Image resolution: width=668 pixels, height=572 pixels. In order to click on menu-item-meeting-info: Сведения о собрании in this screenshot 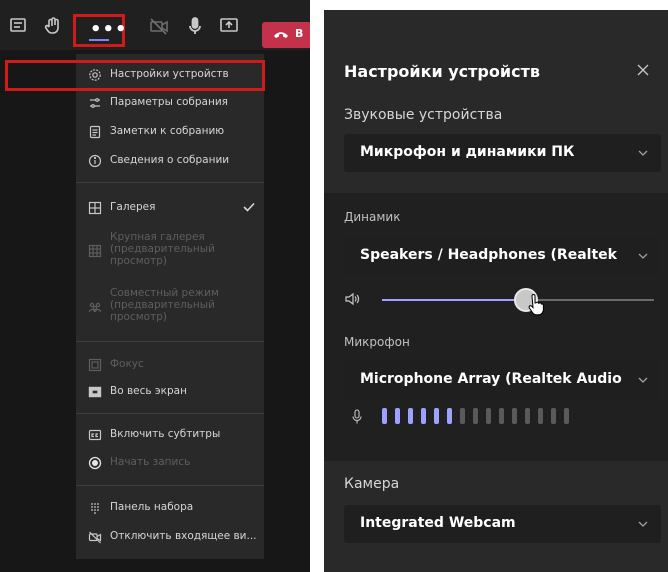, I will do `click(170, 161)`.